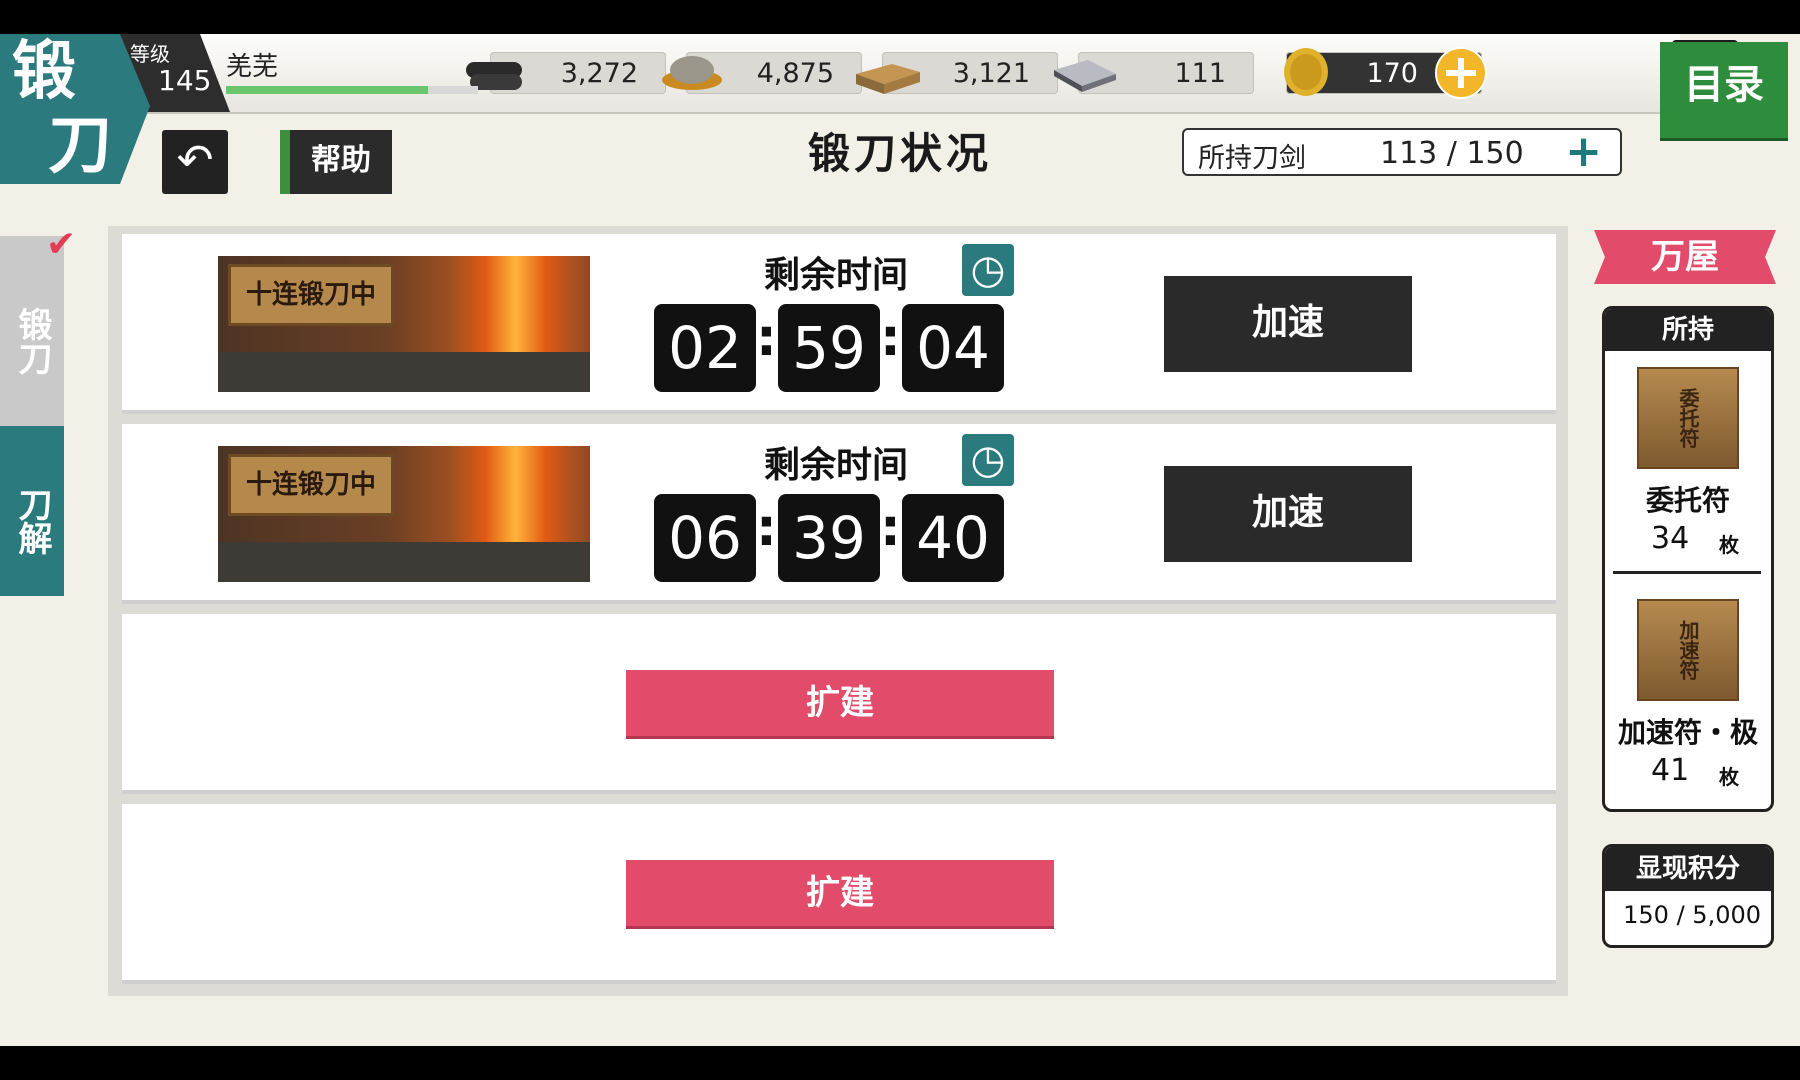 The width and height of the screenshot is (1800, 1080). I want to click on screen-title-badge: 锻 刀, so click(75, 109).